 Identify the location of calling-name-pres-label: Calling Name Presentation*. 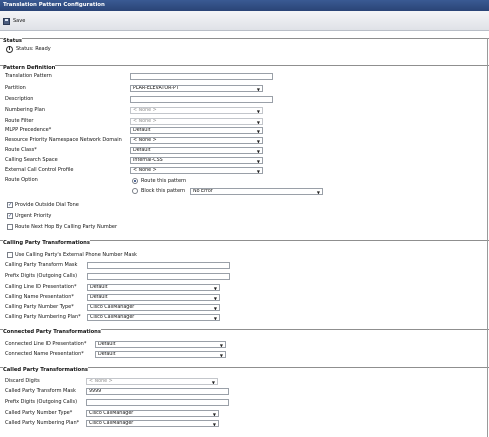
(39, 297).